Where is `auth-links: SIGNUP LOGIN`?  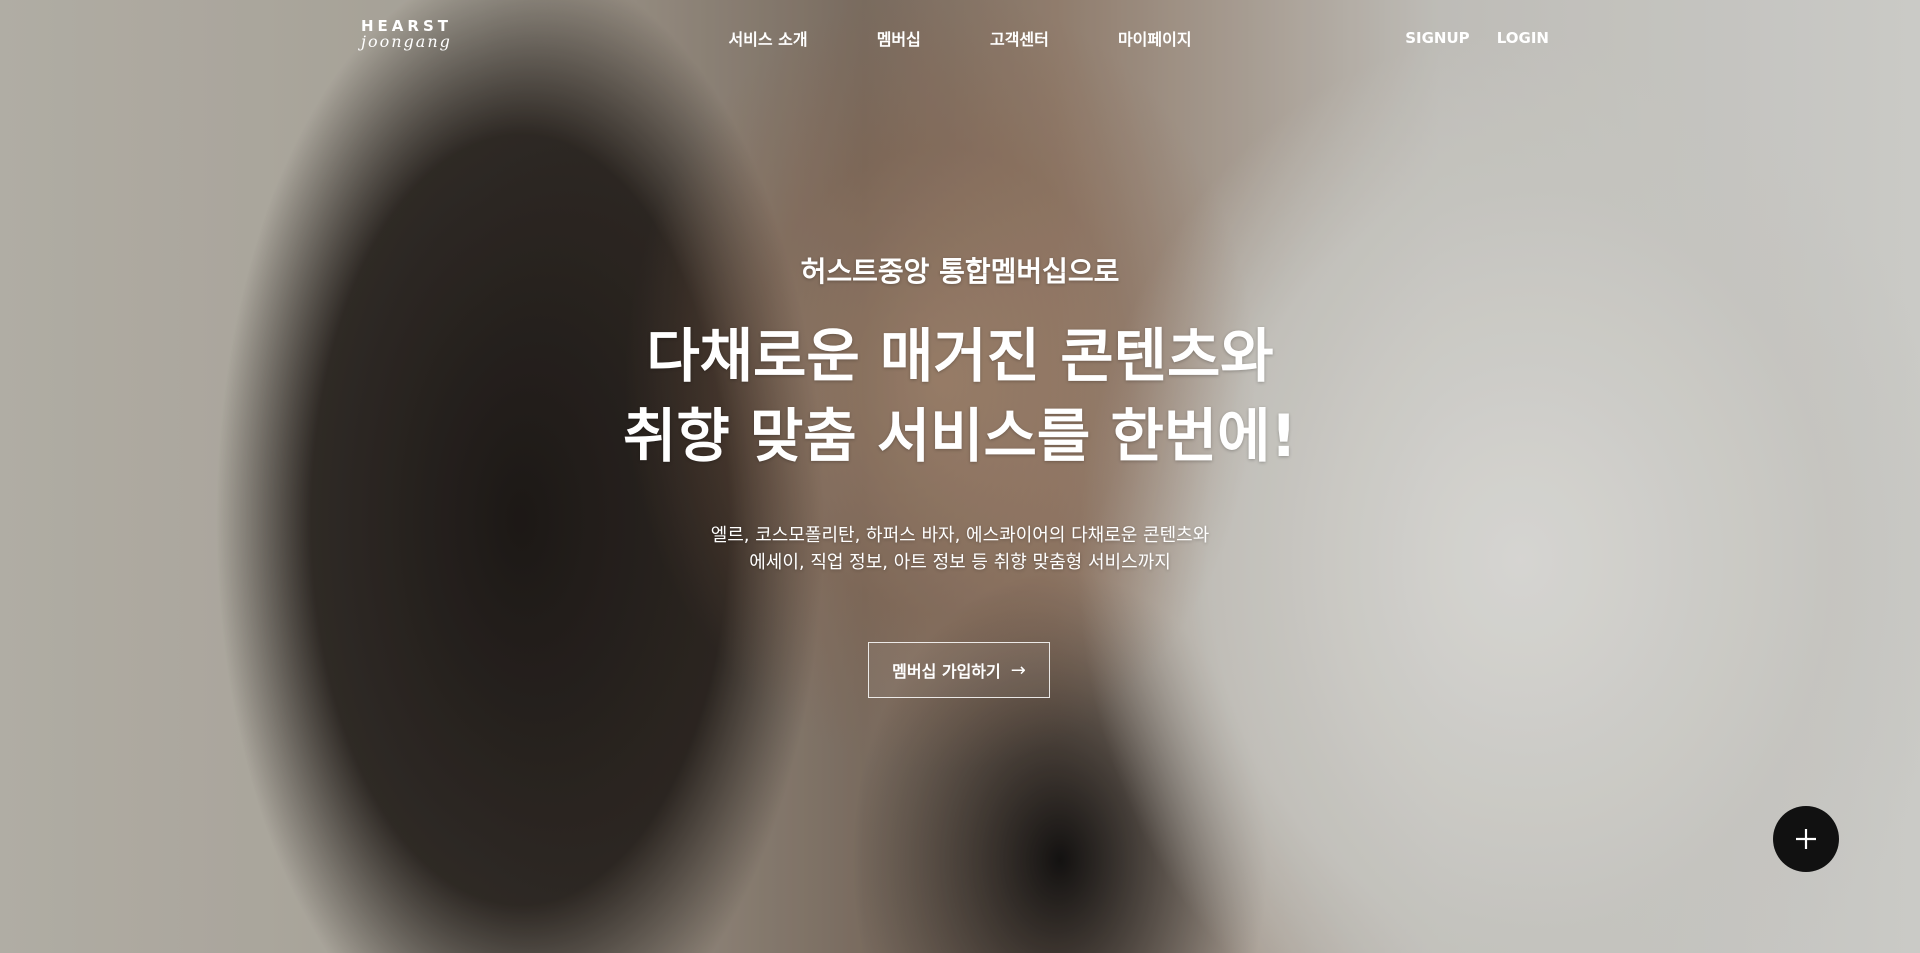 auth-links: SIGNUP LOGIN is located at coordinates (1466, 37).